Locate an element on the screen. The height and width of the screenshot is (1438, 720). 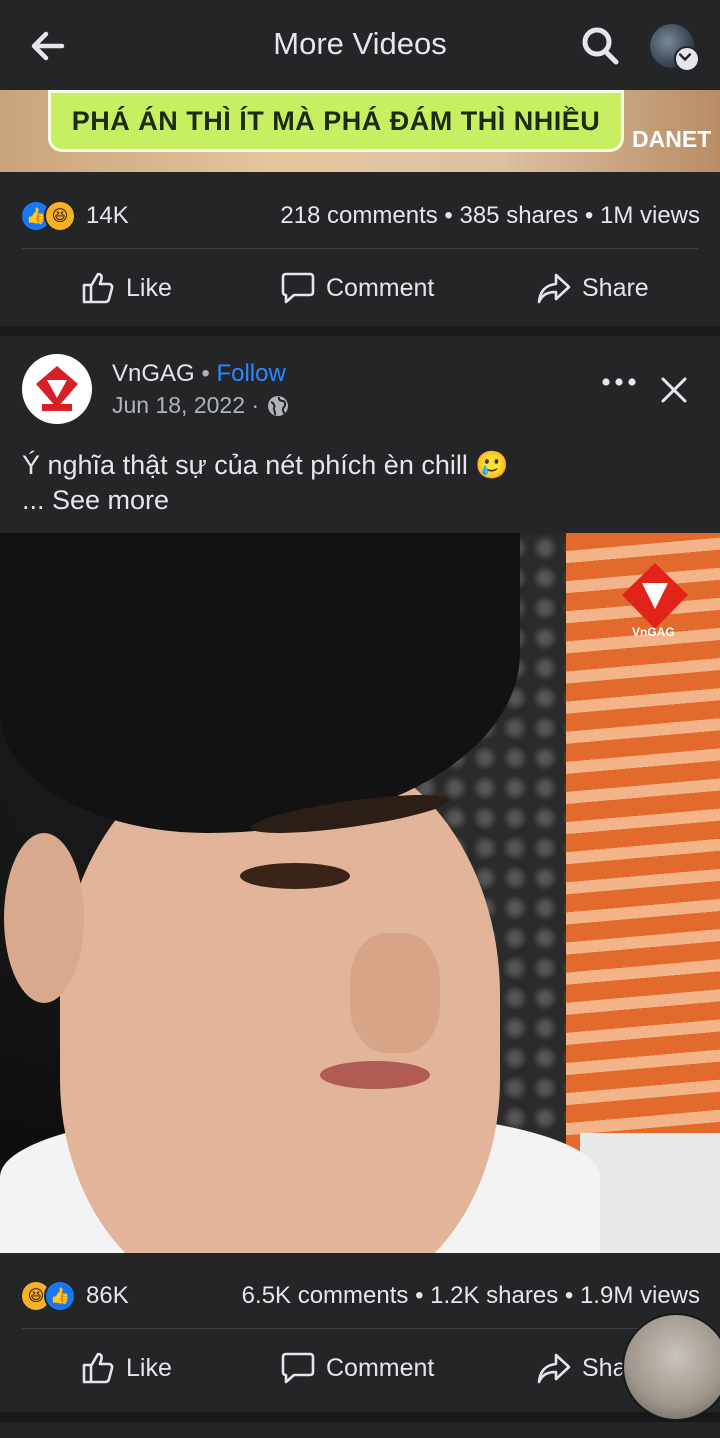
close-icon is located at coordinates (674, 390).